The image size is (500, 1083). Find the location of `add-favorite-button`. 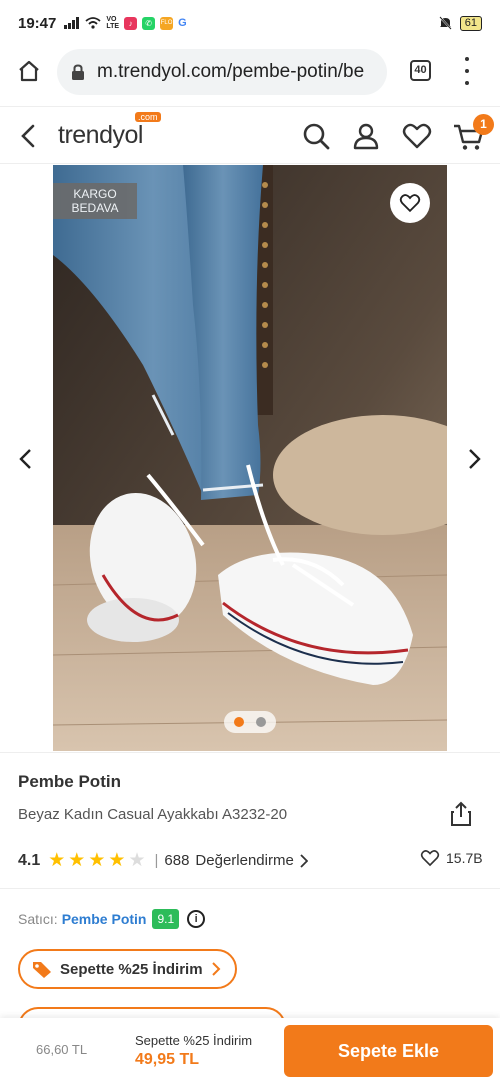

add-favorite-button is located at coordinates (410, 203).